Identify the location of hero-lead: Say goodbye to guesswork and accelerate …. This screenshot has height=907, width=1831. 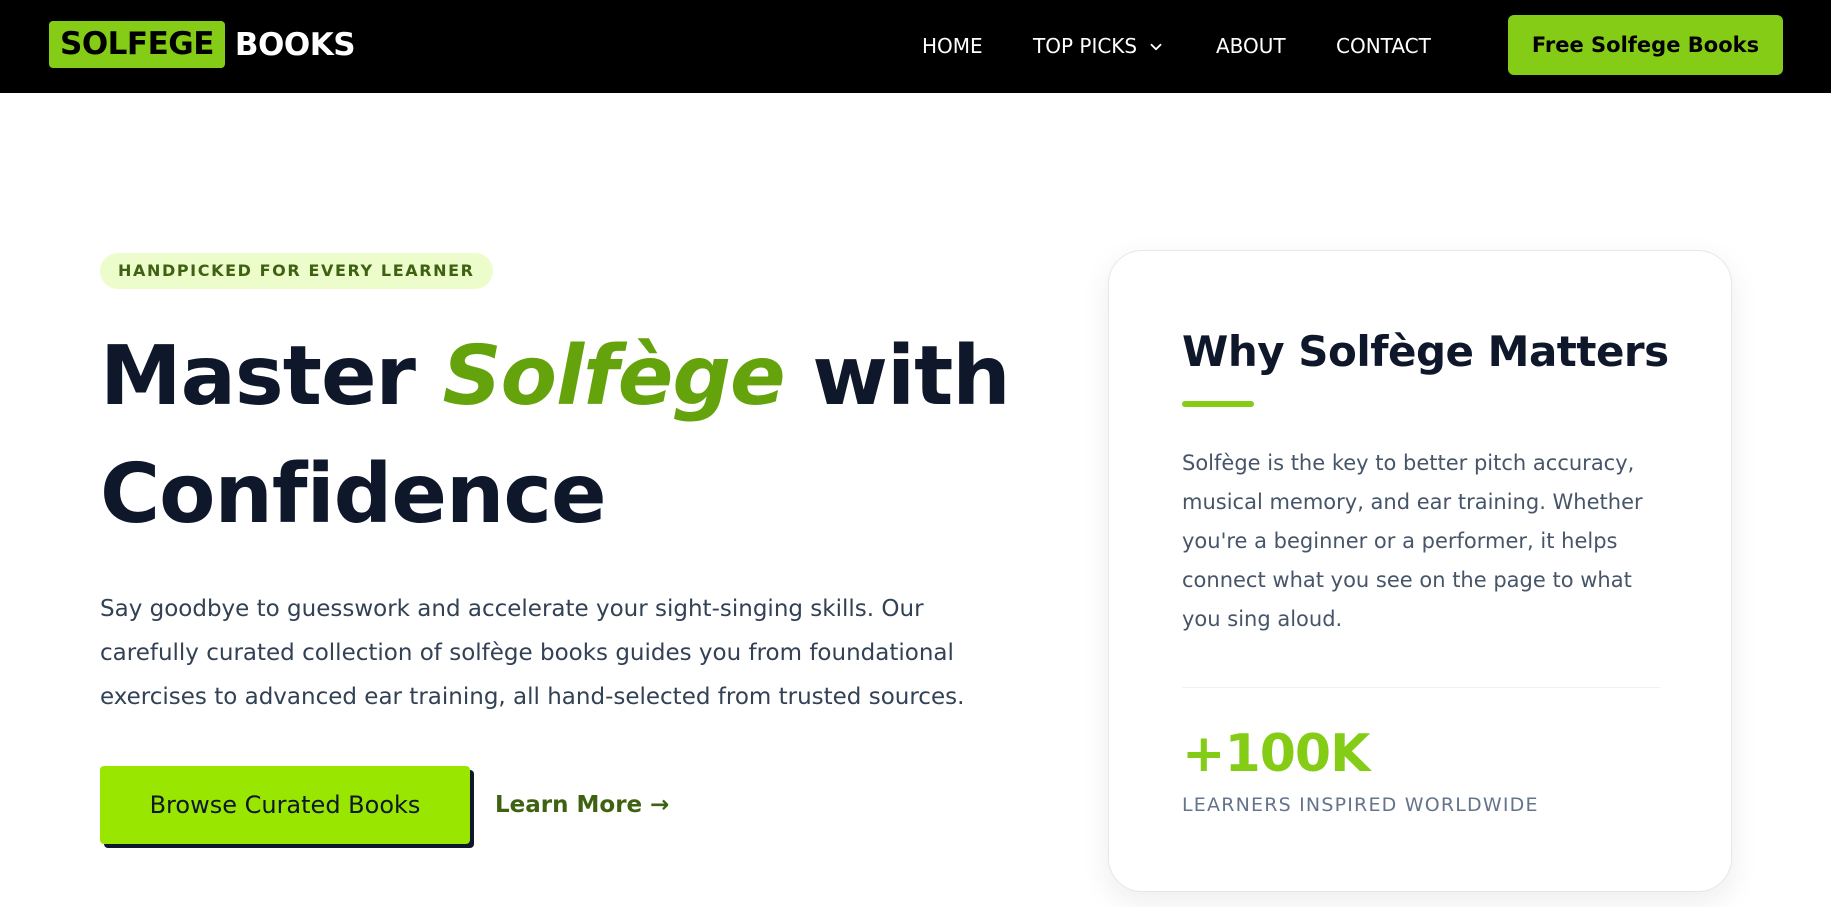
(532, 653).